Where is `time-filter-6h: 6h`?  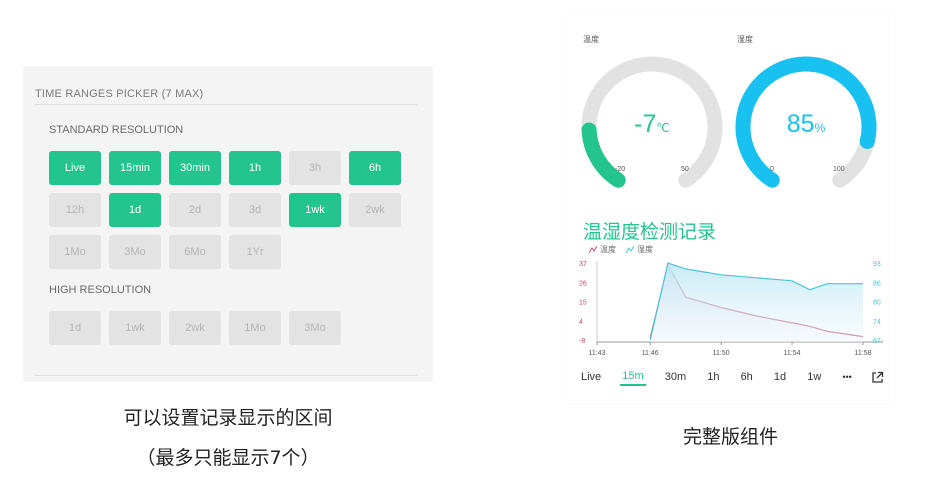
time-filter-6h: 6h is located at coordinates (747, 377).